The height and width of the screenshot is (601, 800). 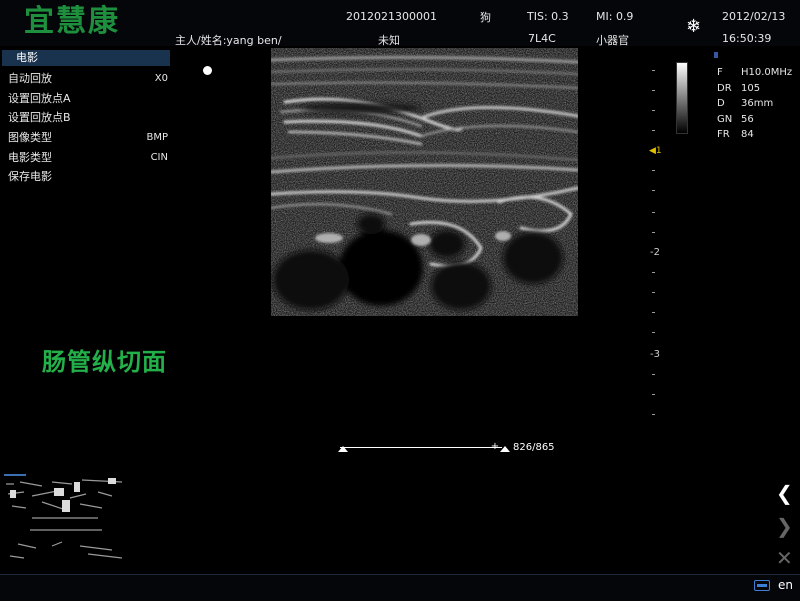 I want to click on exam-preset: 小器官, so click(x=612, y=40).